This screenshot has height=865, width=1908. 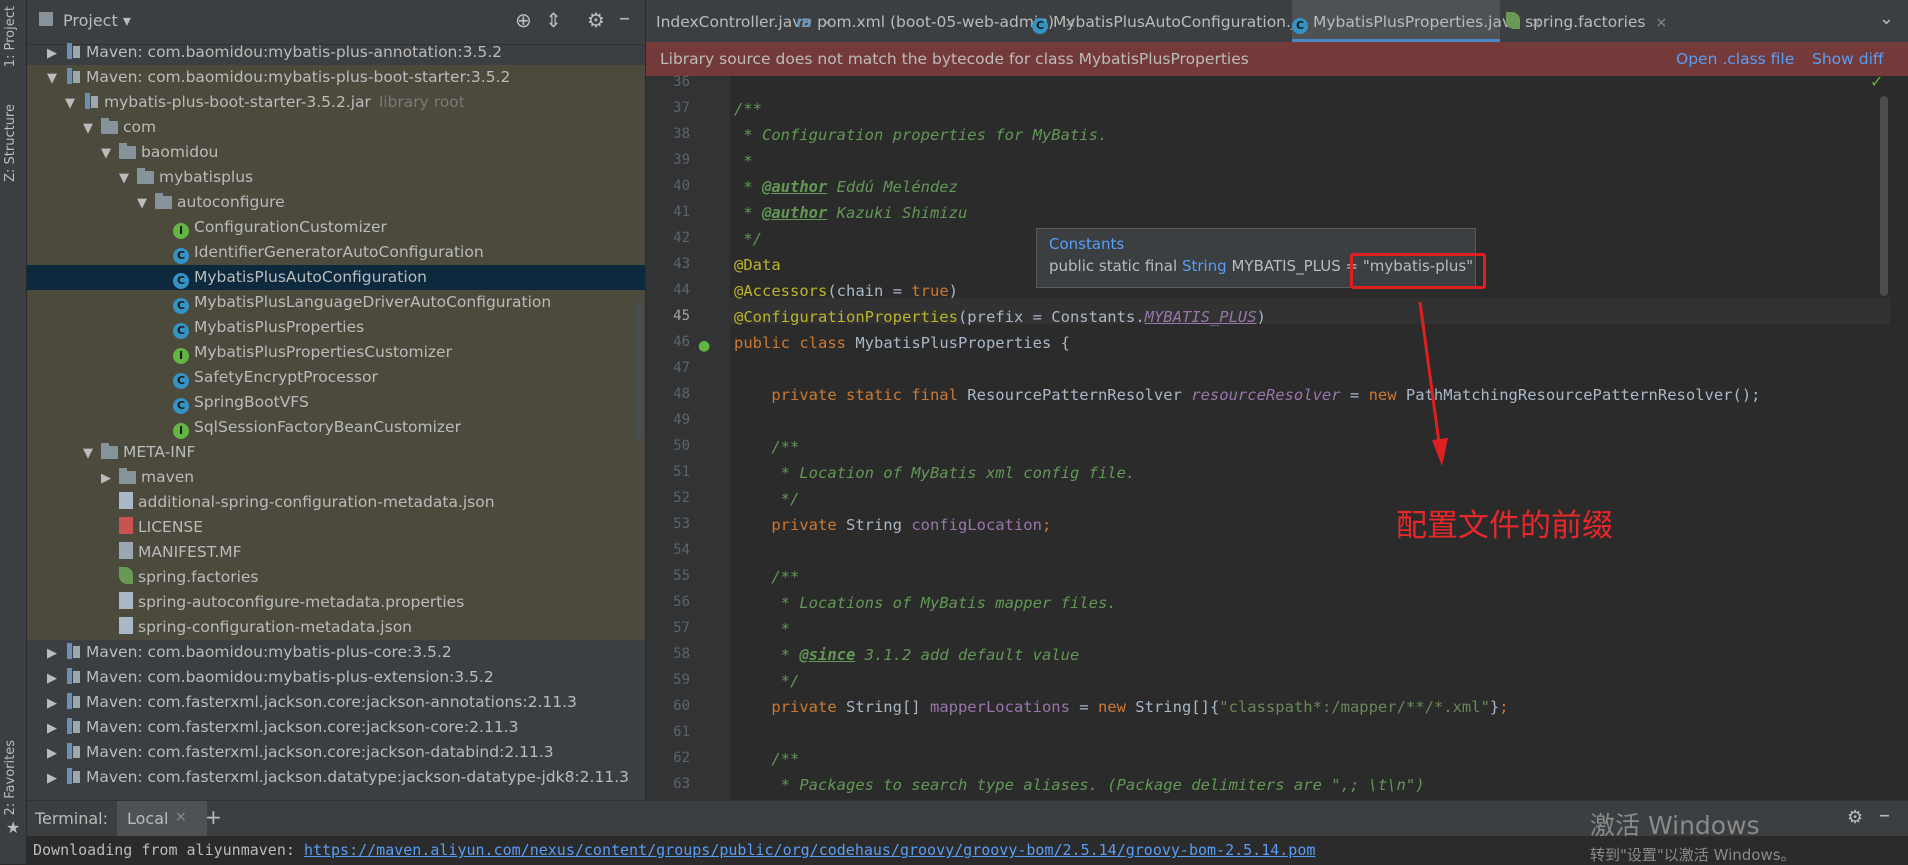 What do you see at coordinates (336, 202) in the screenshot?
I see `tree-item: ▼ autoconfigure` at bounding box center [336, 202].